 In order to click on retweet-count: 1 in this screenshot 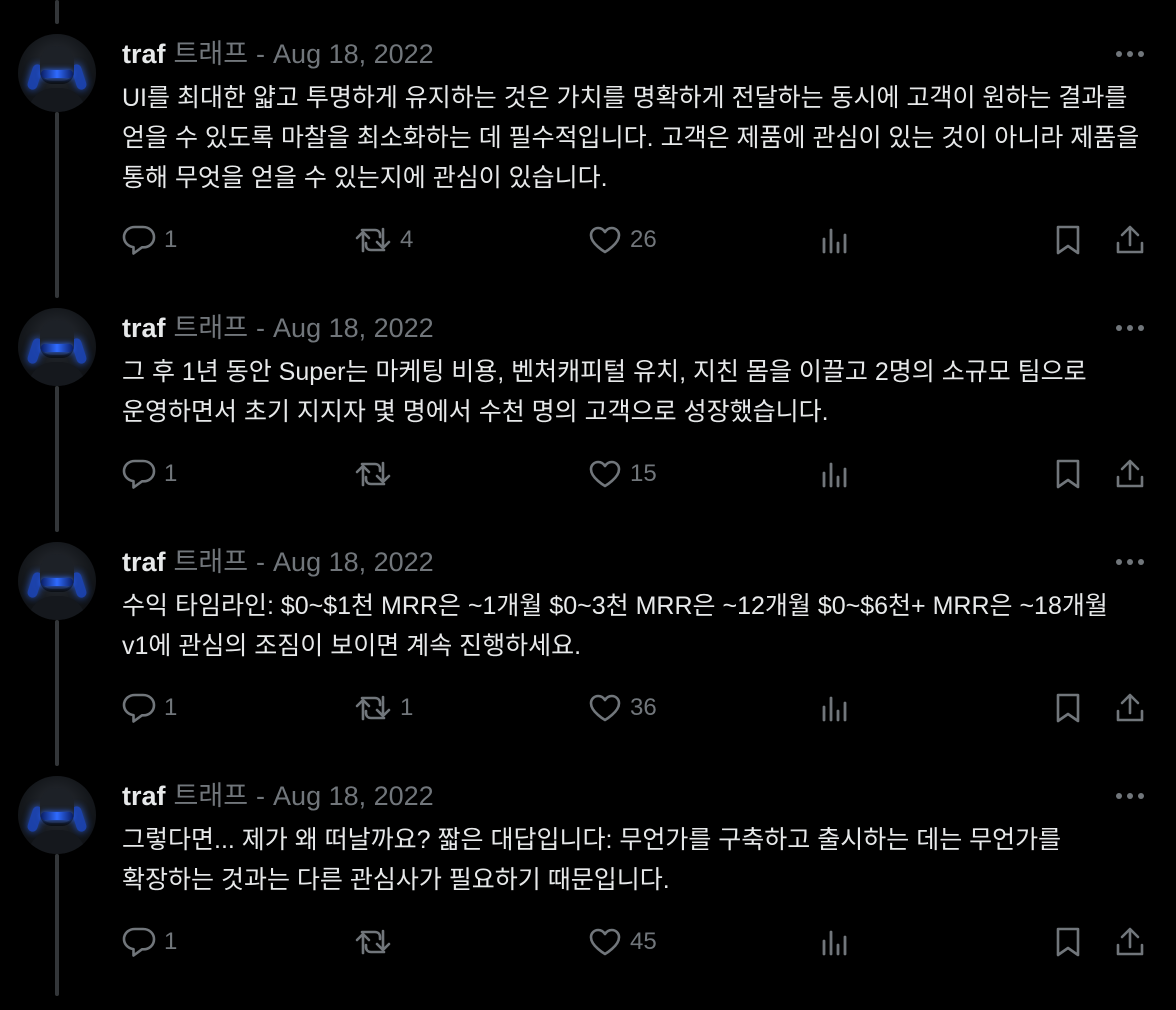, I will do `click(407, 707)`.